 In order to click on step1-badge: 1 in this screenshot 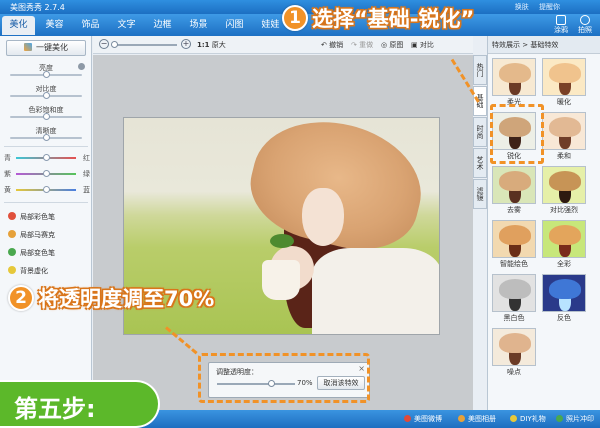, I will do `click(295, 18)`.